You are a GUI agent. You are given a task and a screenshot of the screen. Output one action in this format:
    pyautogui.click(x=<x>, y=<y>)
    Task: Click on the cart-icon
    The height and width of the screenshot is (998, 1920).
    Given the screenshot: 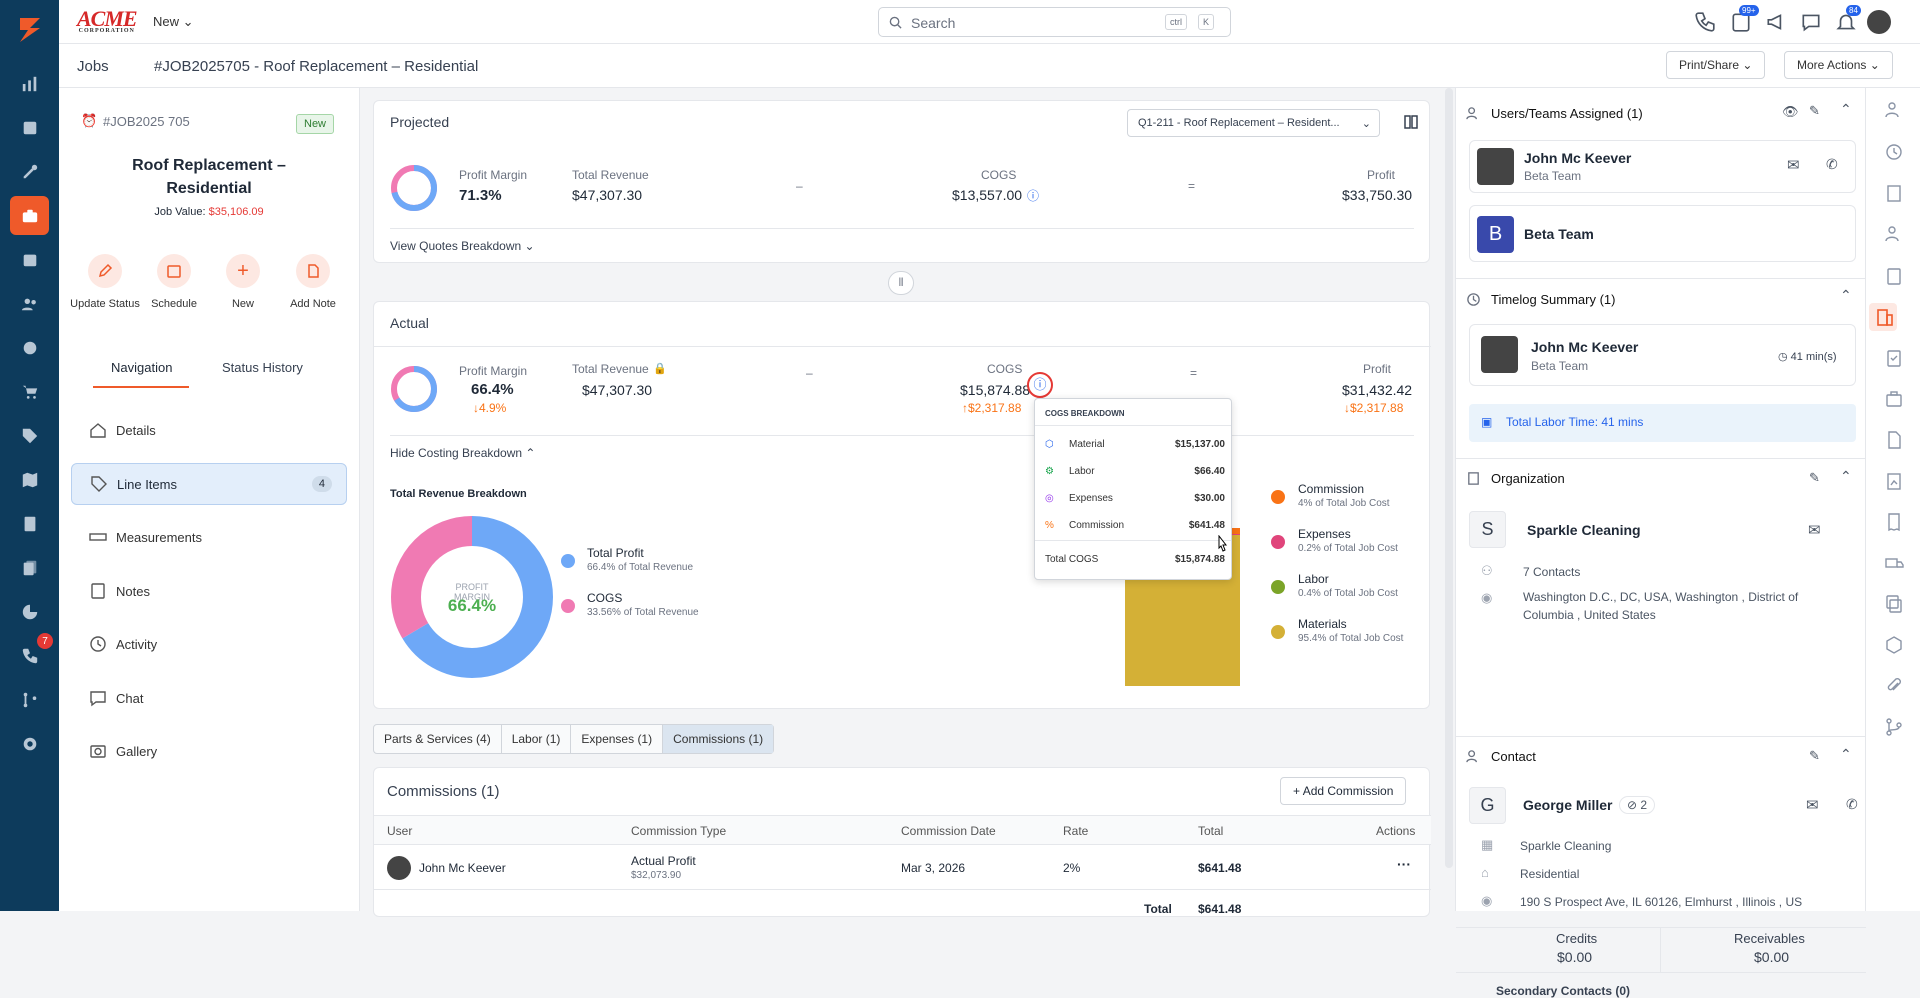 What is the action you would take?
    pyautogui.click(x=29, y=391)
    